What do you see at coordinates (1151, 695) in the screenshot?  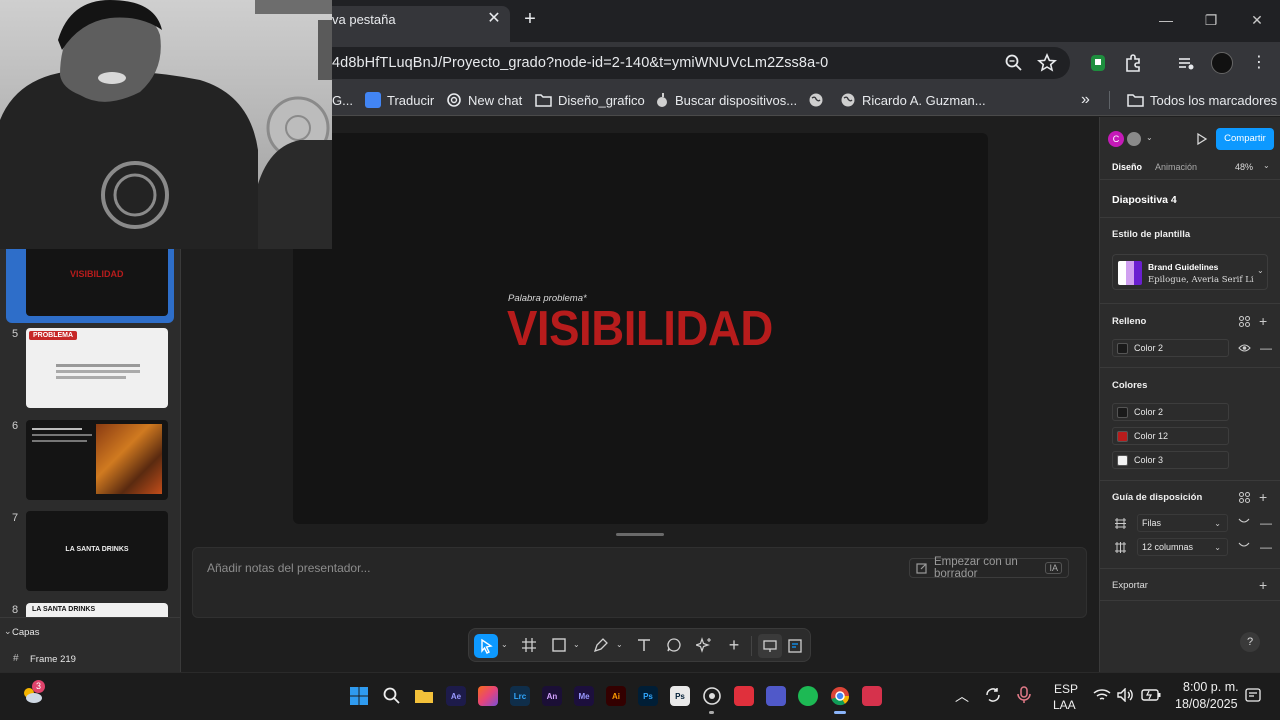 I see `battery-icon` at bounding box center [1151, 695].